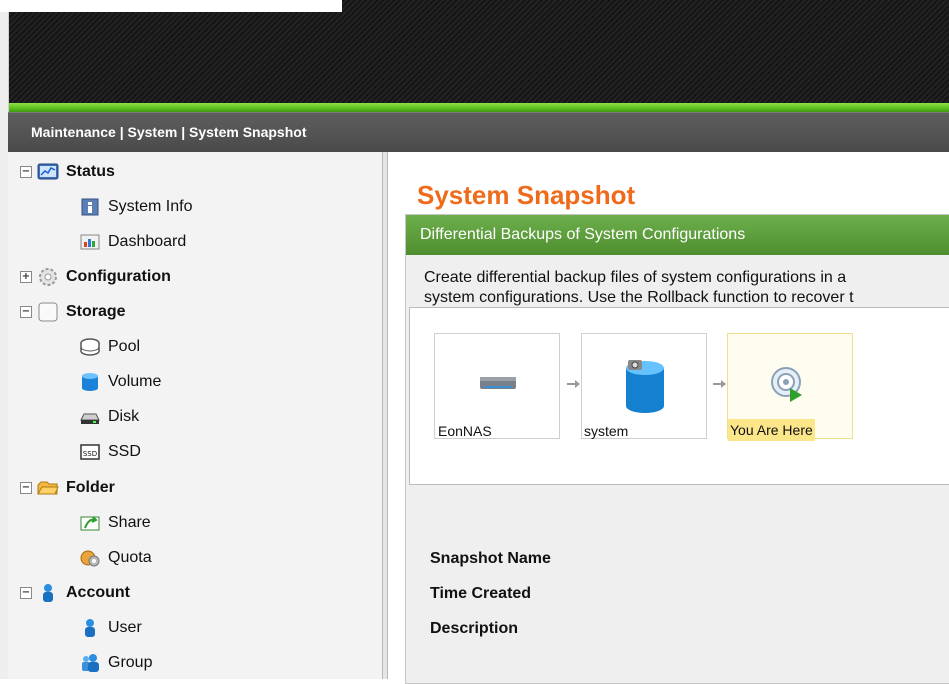 The image size is (949, 684). Describe the element at coordinates (135, 381) in the screenshot. I see `sidebar-item-label: Volume` at that location.